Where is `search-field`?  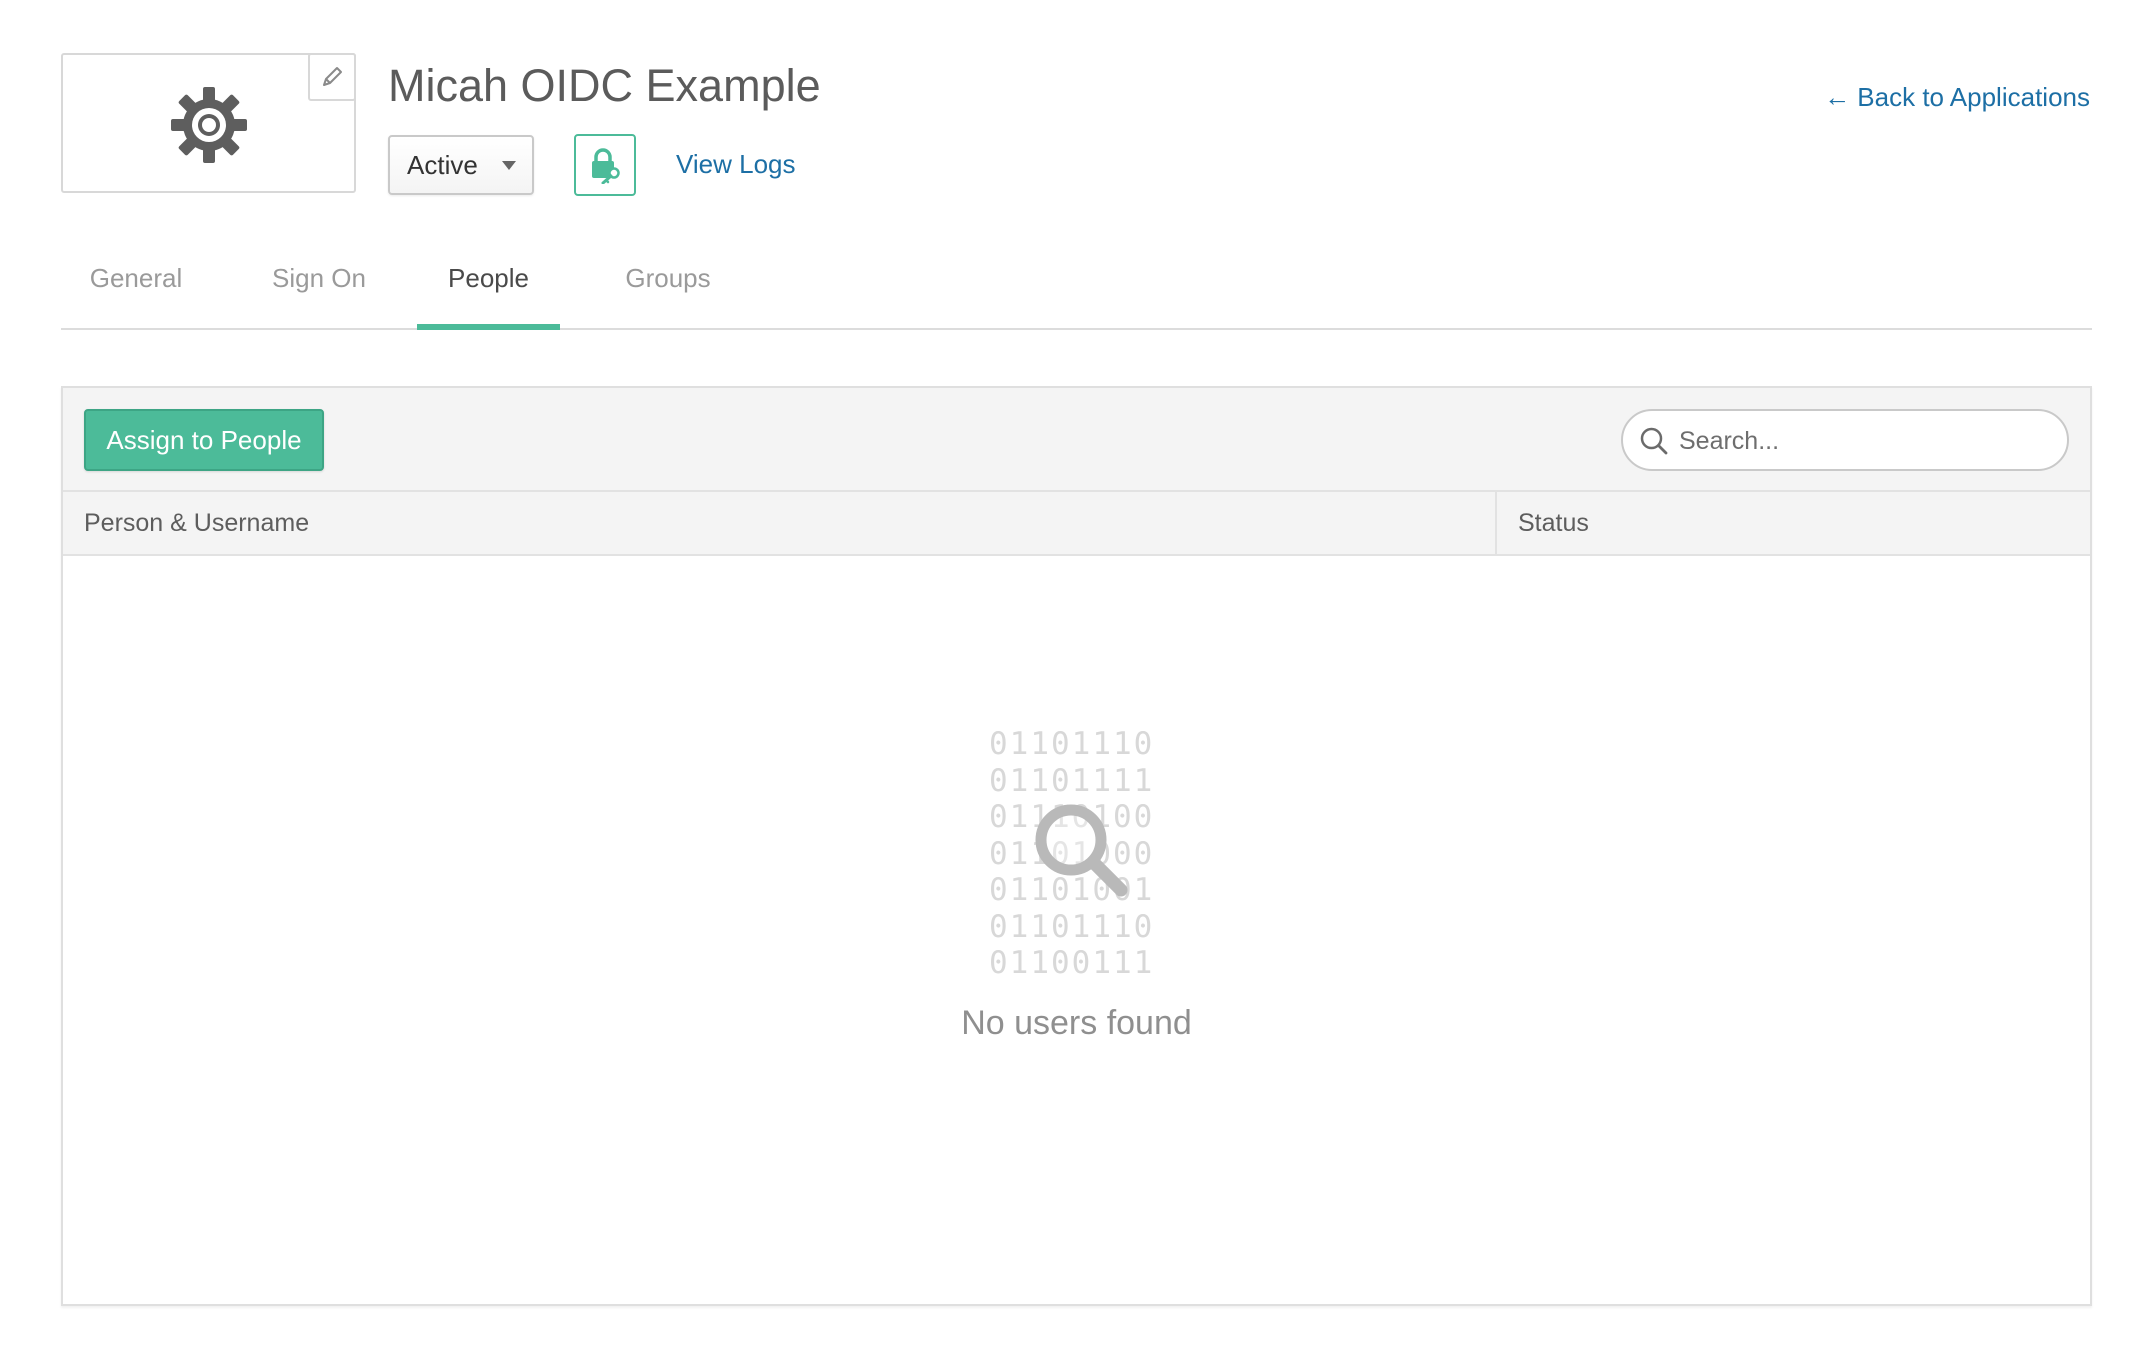 search-field is located at coordinates (1845, 440).